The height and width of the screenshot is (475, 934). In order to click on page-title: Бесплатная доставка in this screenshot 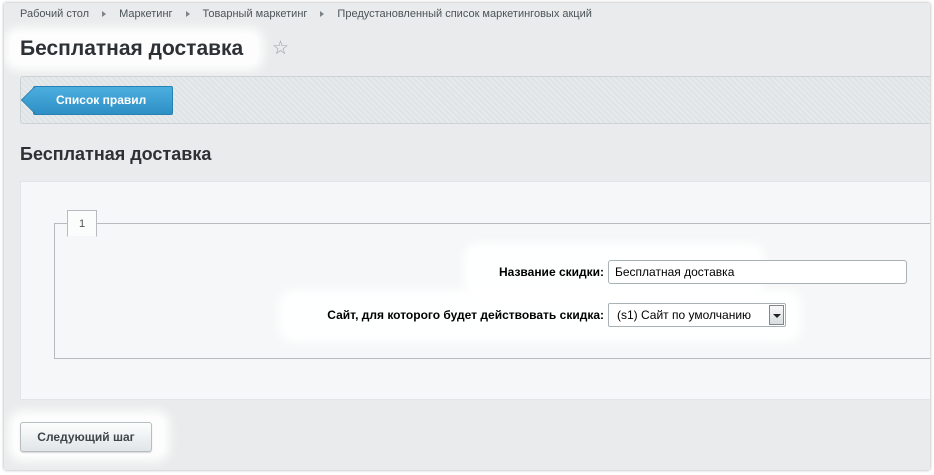, I will do `click(132, 48)`.